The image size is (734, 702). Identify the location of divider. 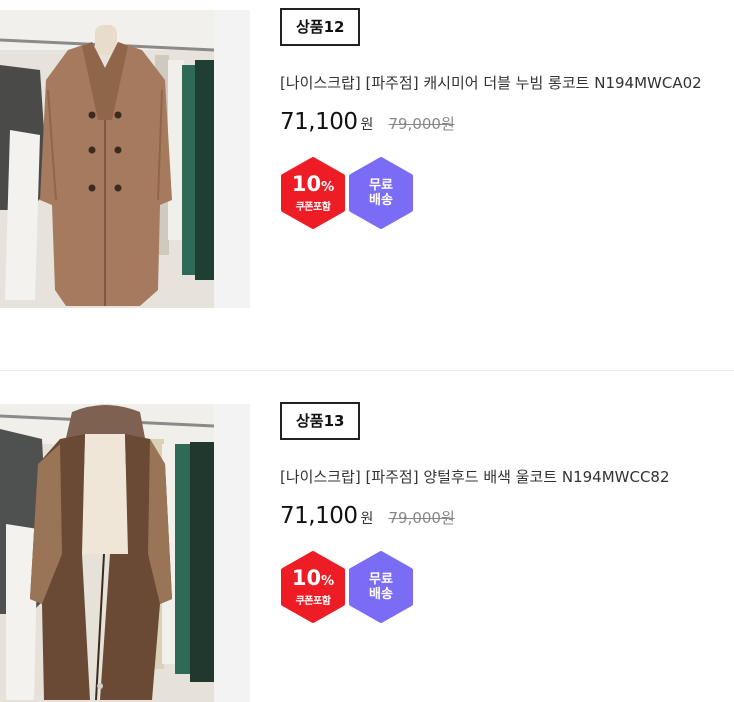
(367, 370).